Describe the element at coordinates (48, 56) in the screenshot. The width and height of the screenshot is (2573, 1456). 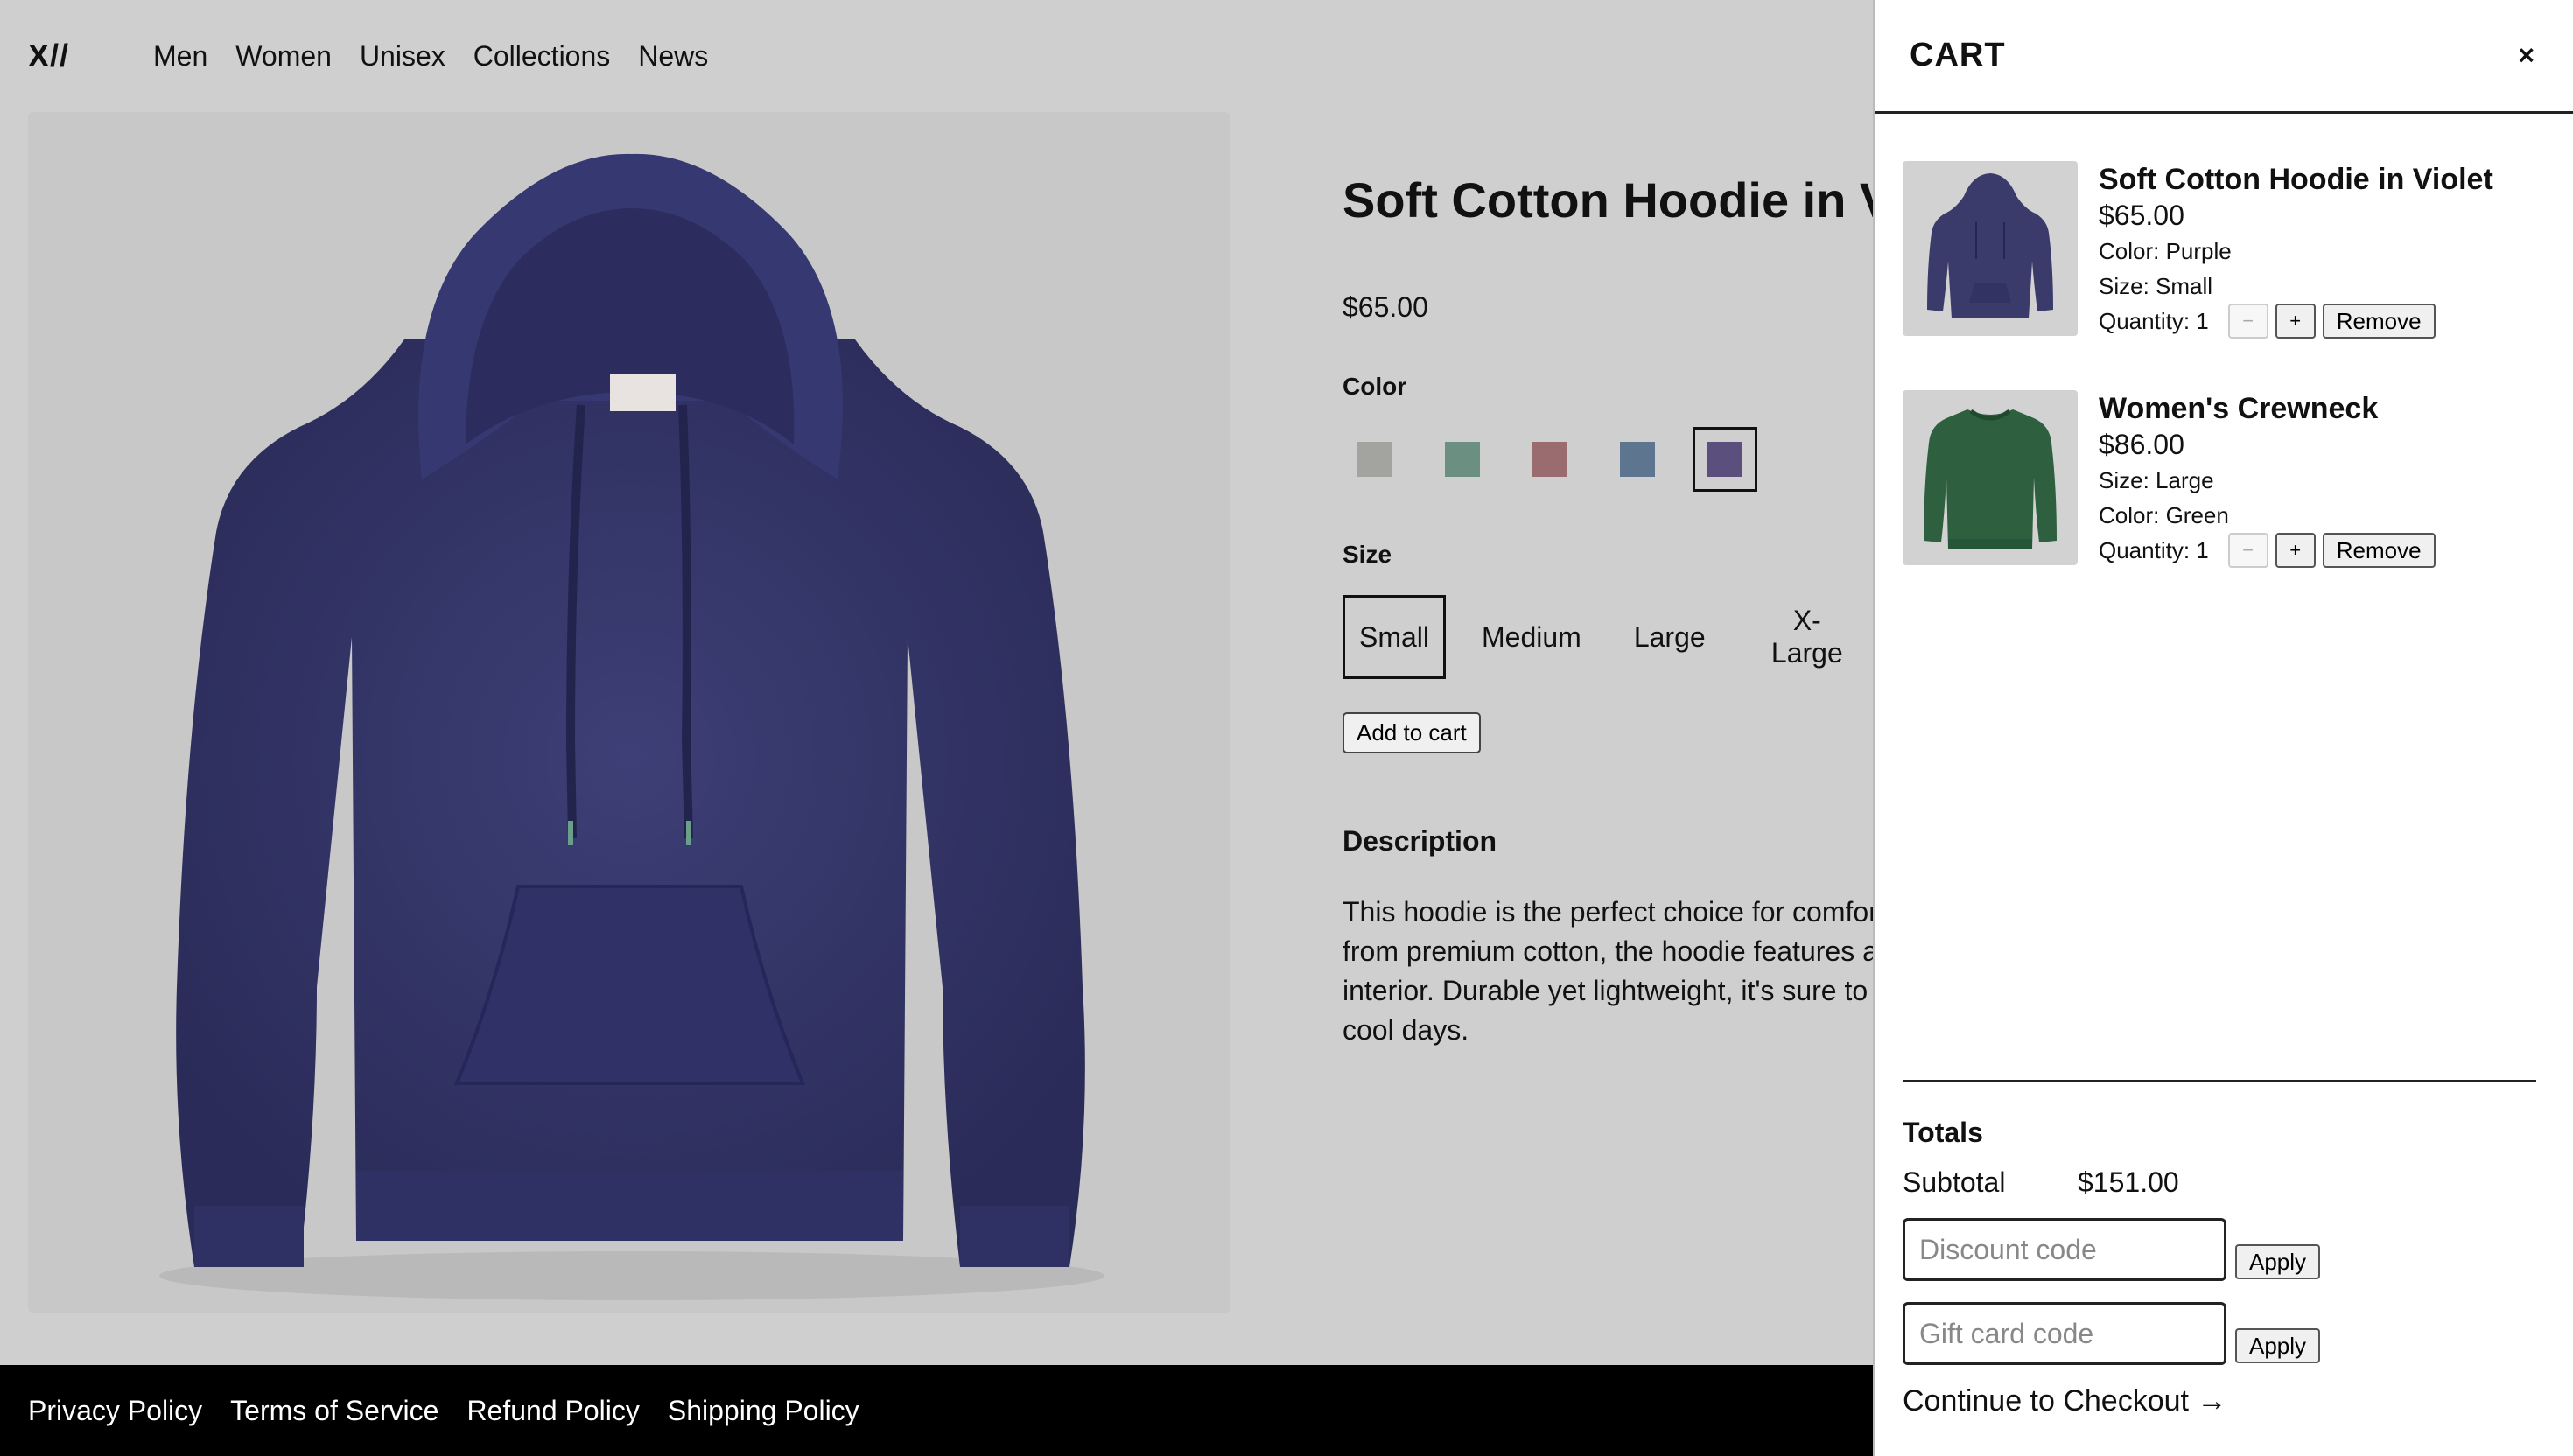
I see `site-logo: X//` at that location.